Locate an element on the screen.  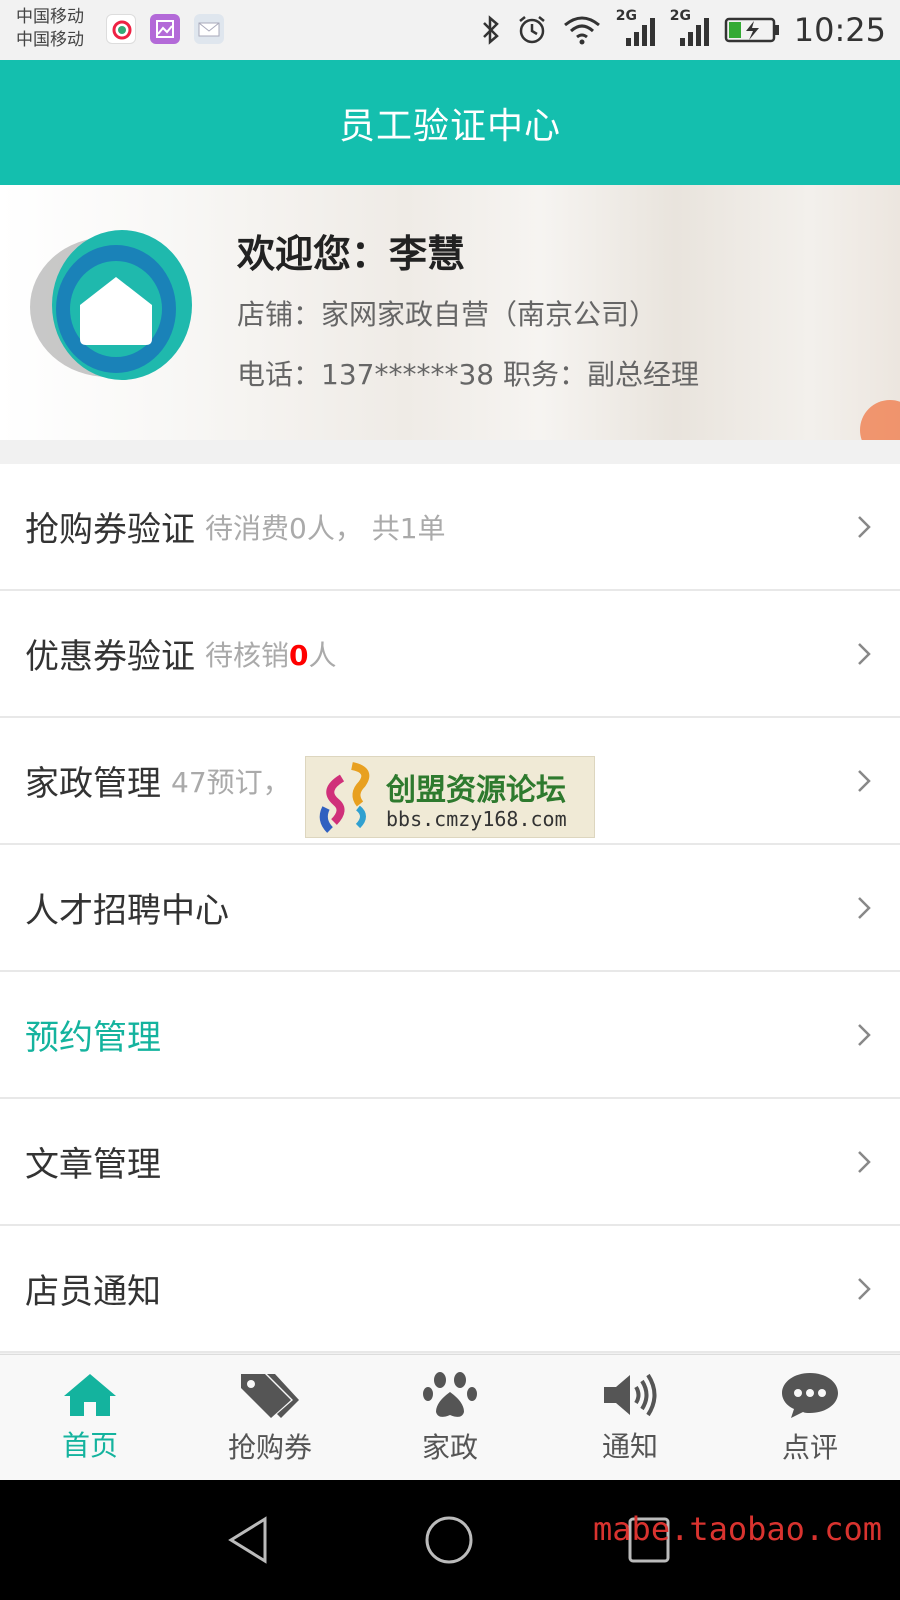
wifi-icon is located at coordinates (582, 30).